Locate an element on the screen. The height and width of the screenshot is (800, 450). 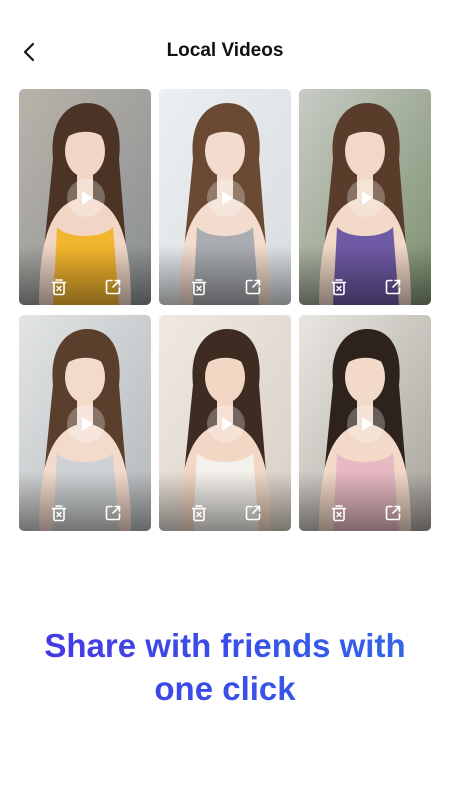
promo-line-2: one click is located at coordinates (225, 688).